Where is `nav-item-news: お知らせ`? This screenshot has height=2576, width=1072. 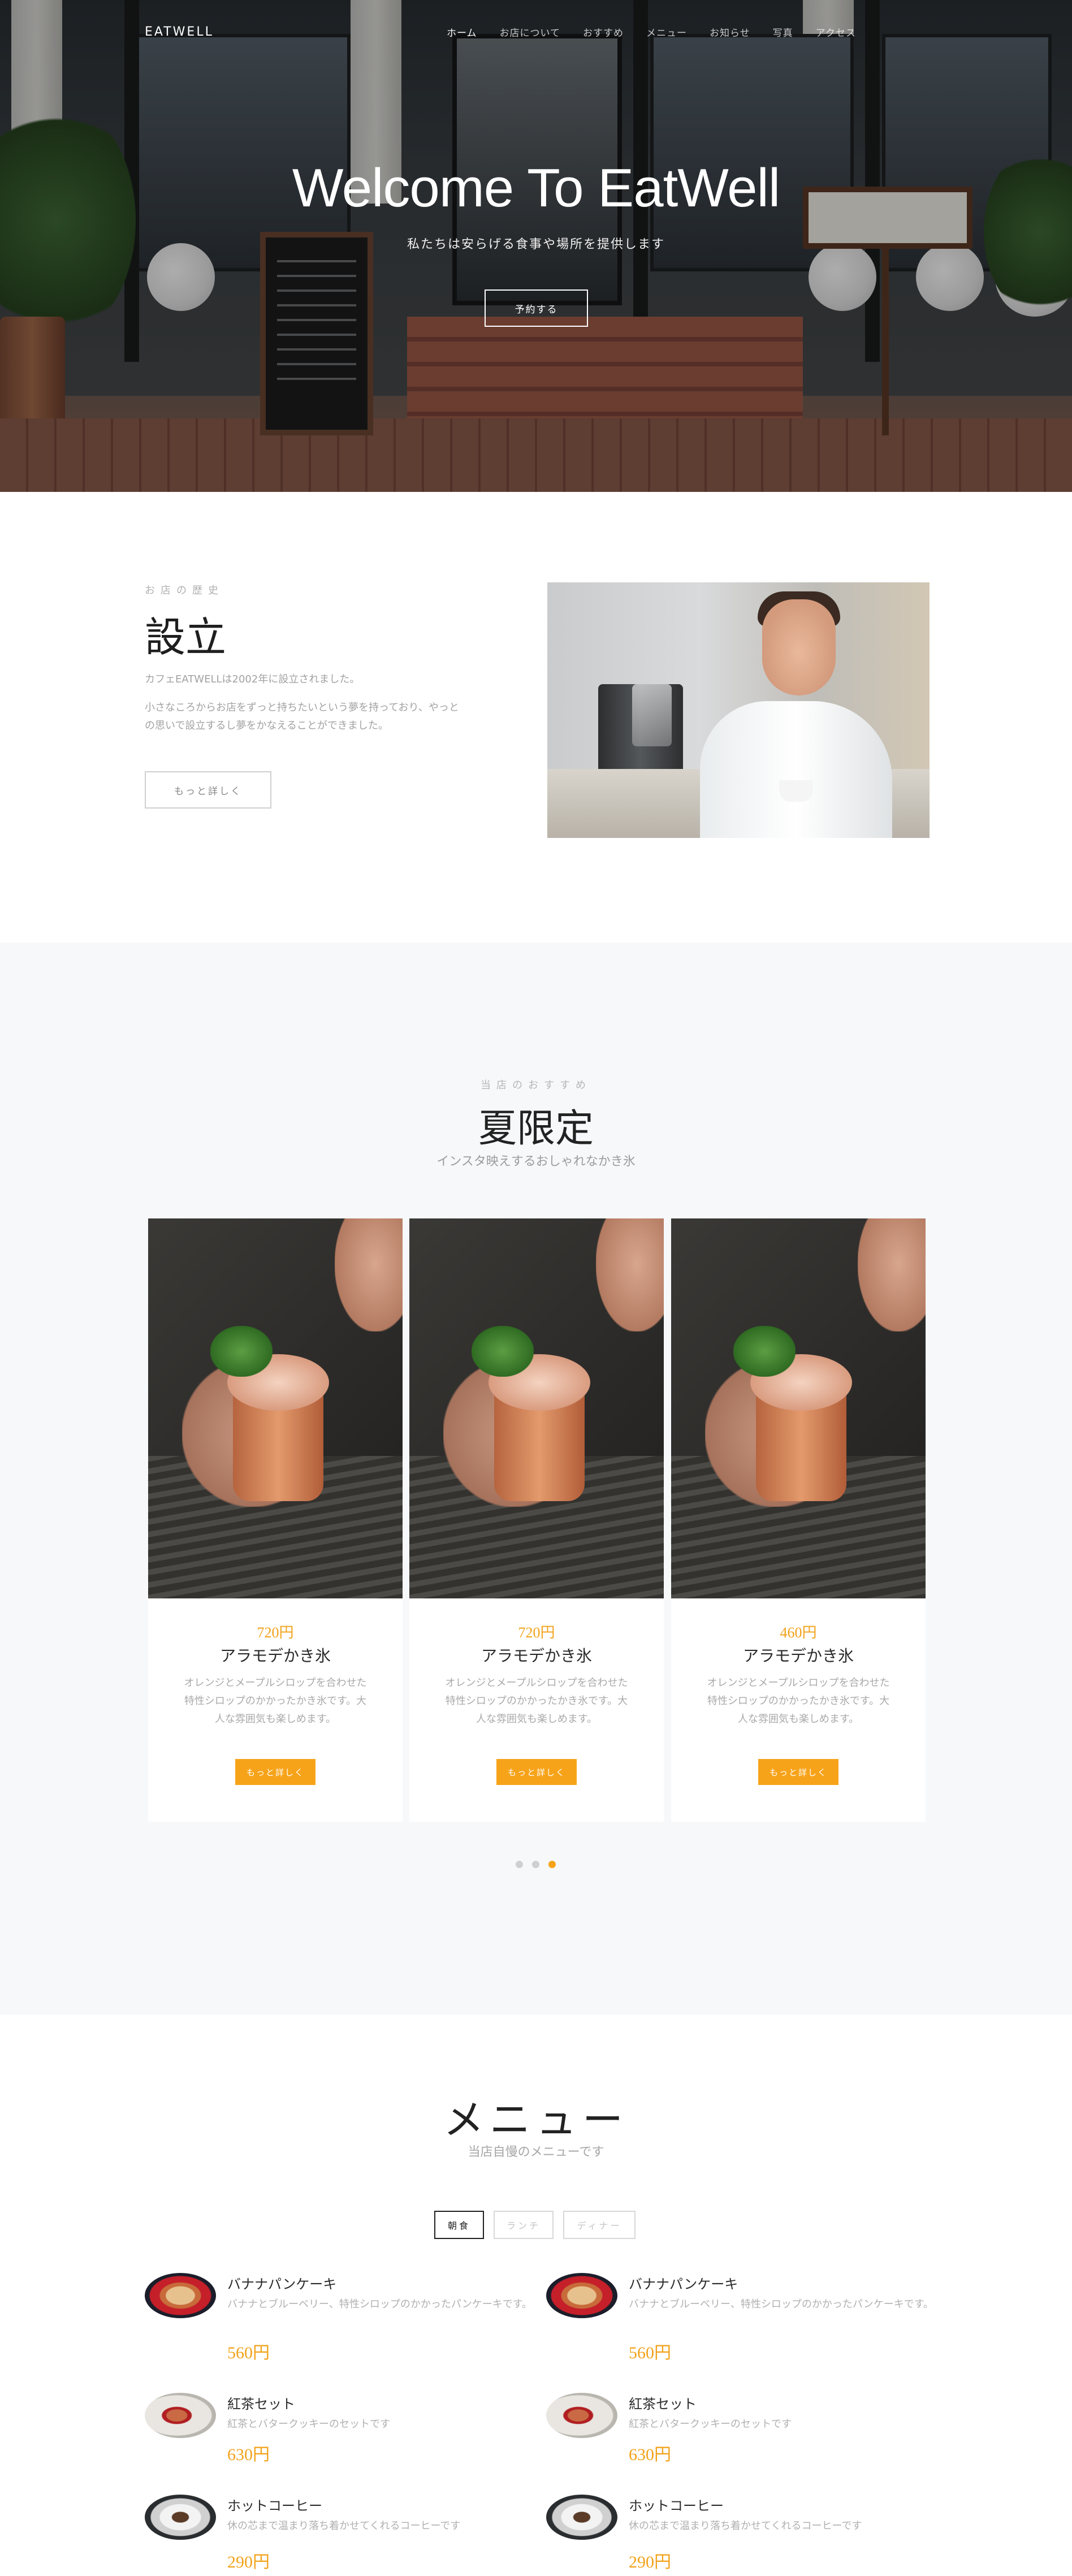
nav-item-news: お知らせ is located at coordinates (730, 32).